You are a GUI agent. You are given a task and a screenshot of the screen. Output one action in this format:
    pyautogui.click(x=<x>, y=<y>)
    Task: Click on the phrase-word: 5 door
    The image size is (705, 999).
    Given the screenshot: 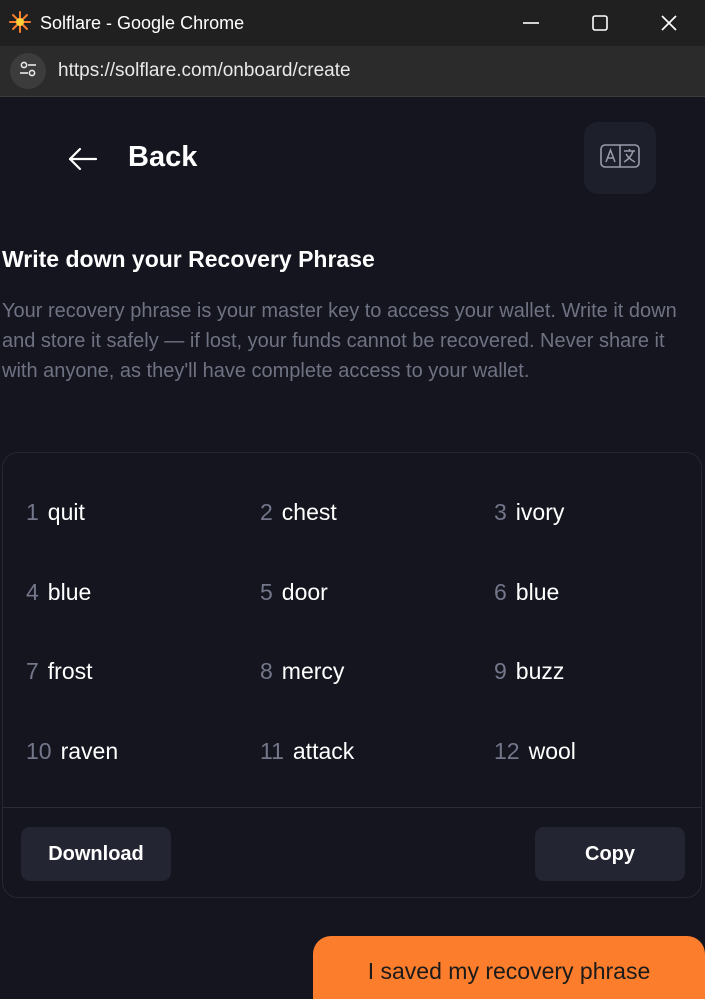 What is the action you would take?
    pyautogui.click(x=294, y=592)
    